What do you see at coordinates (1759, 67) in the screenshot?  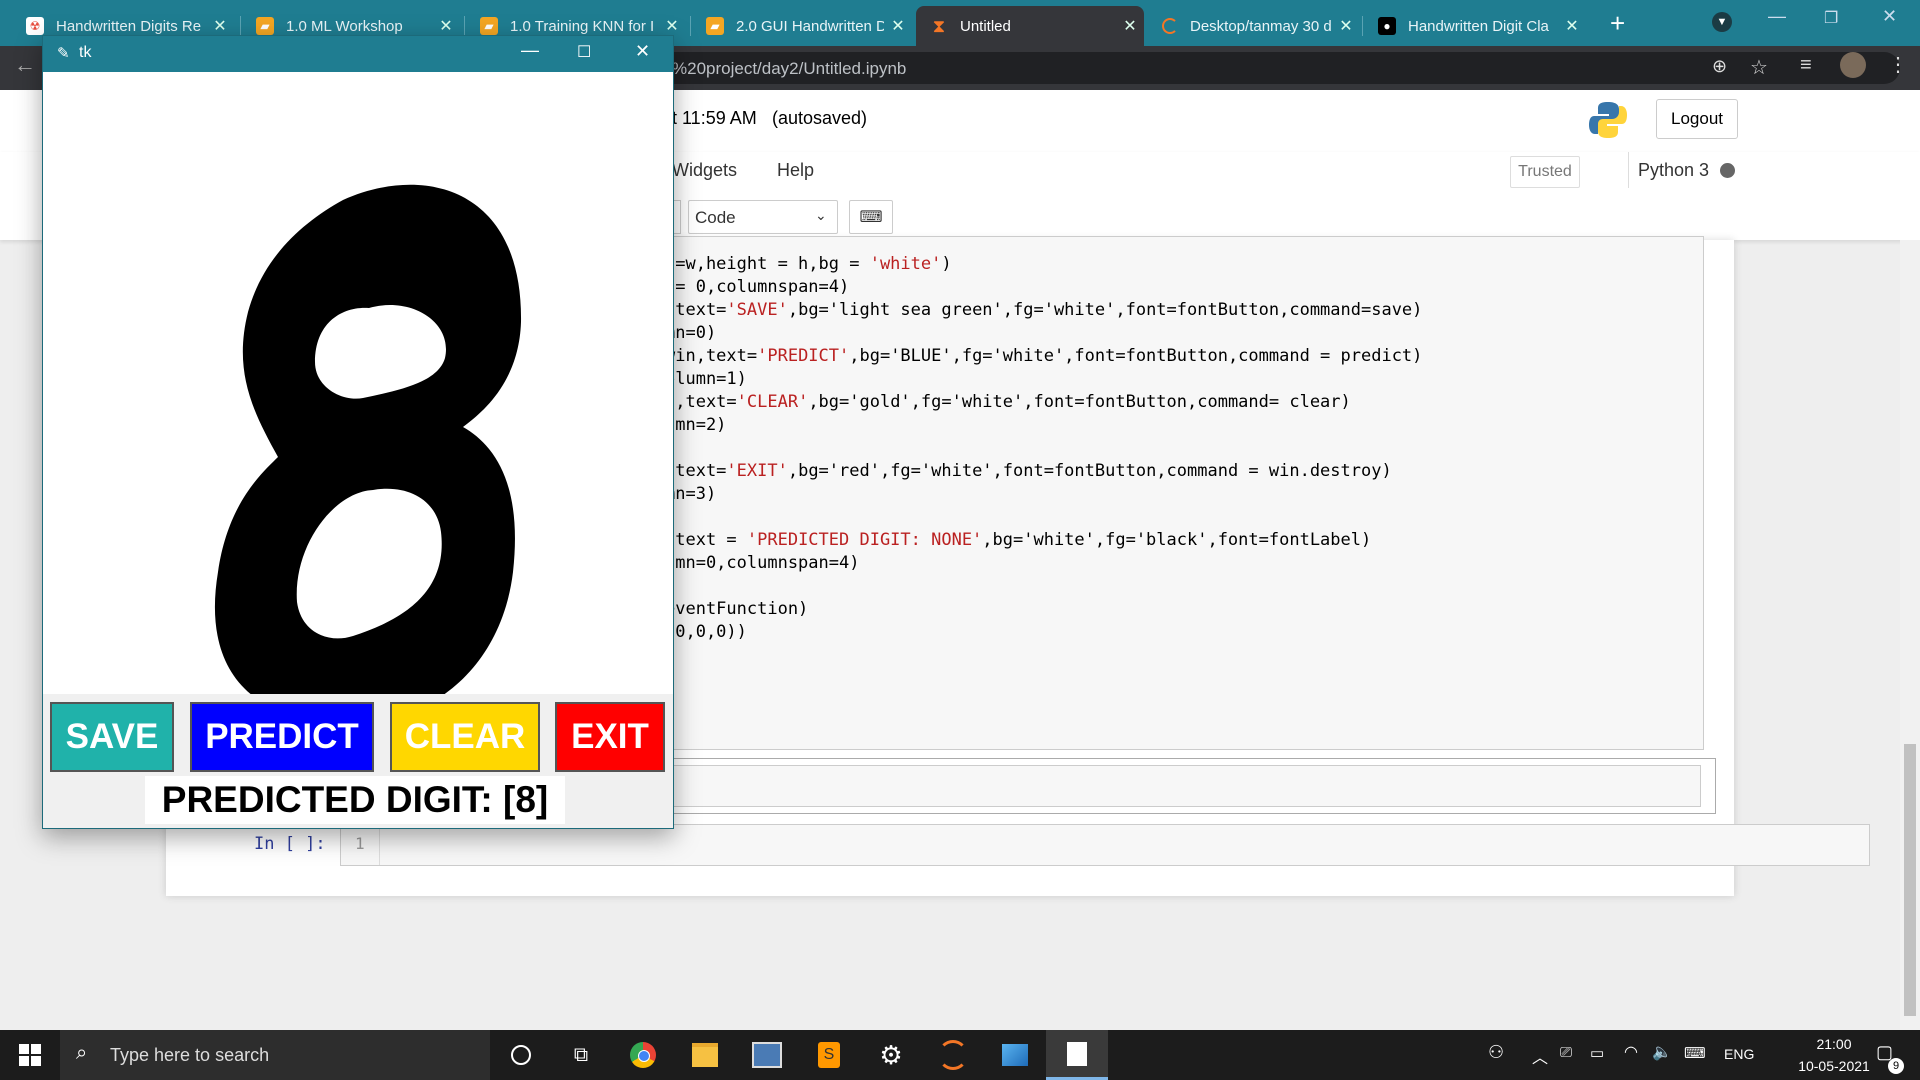 I see `bookmark-star-icon: ☆` at bounding box center [1759, 67].